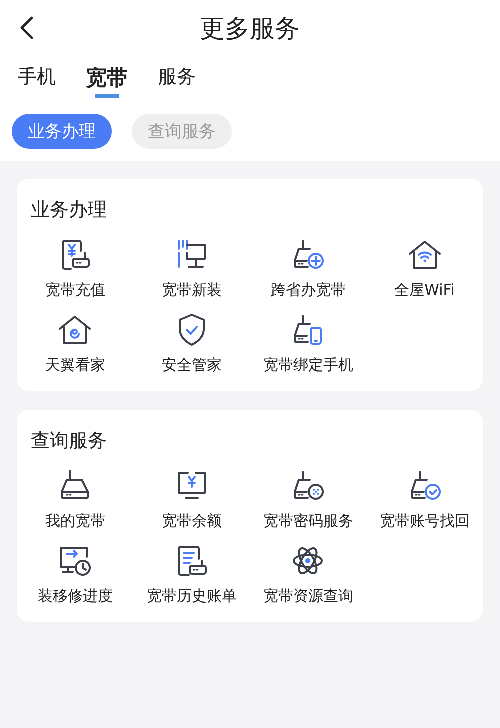 The image size is (500, 728). Describe the element at coordinates (425, 521) in the screenshot. I see `service-label: 宽带账号找回` at that location.